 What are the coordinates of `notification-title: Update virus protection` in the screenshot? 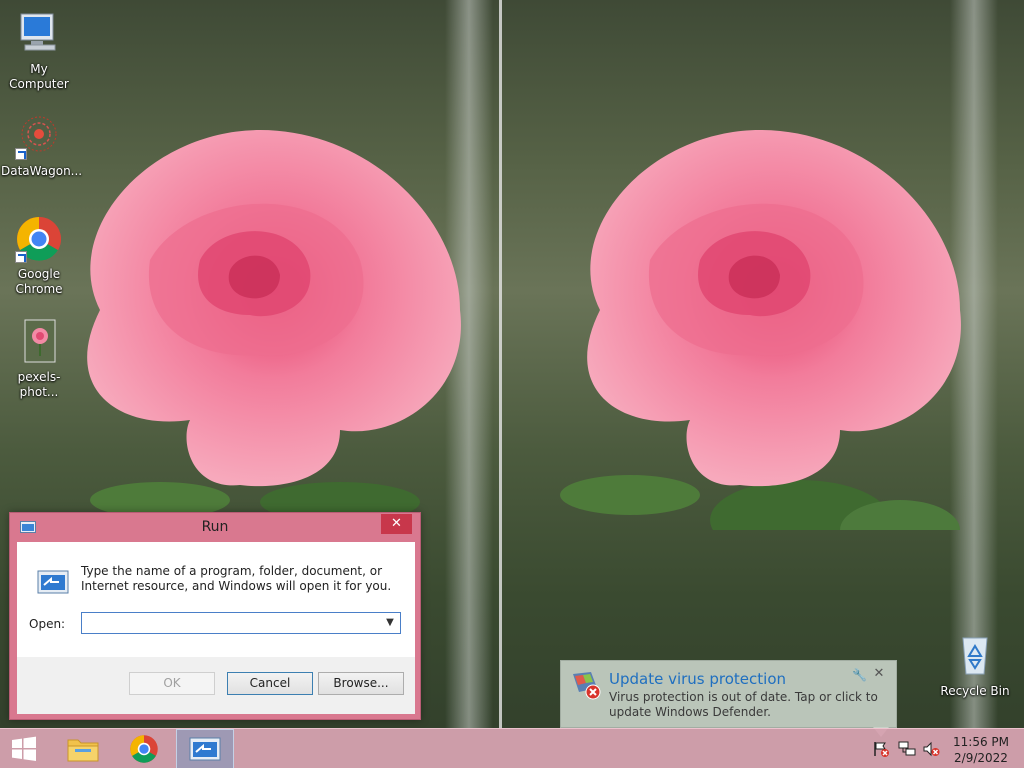 It's located at (698, 679).